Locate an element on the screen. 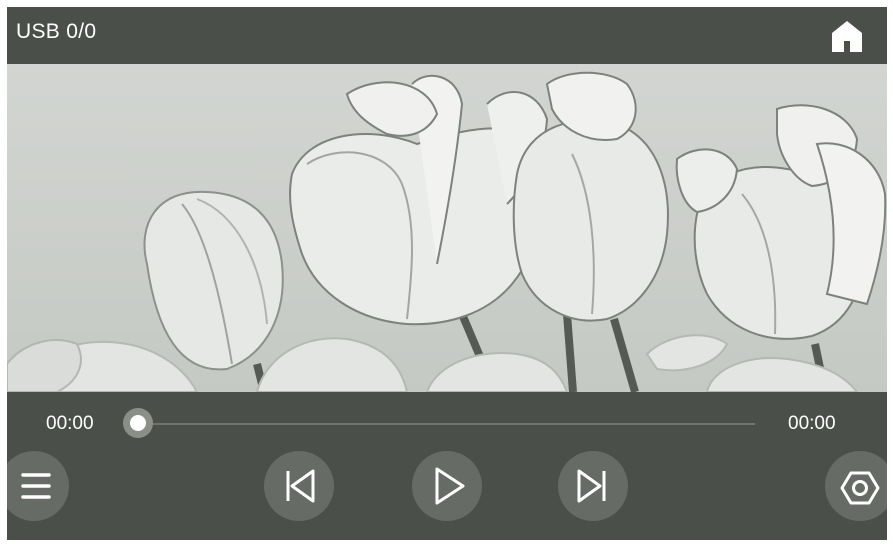 This screenshot has width=893, height=545. total-time: 00:00 is located at coordinates (812, 423).